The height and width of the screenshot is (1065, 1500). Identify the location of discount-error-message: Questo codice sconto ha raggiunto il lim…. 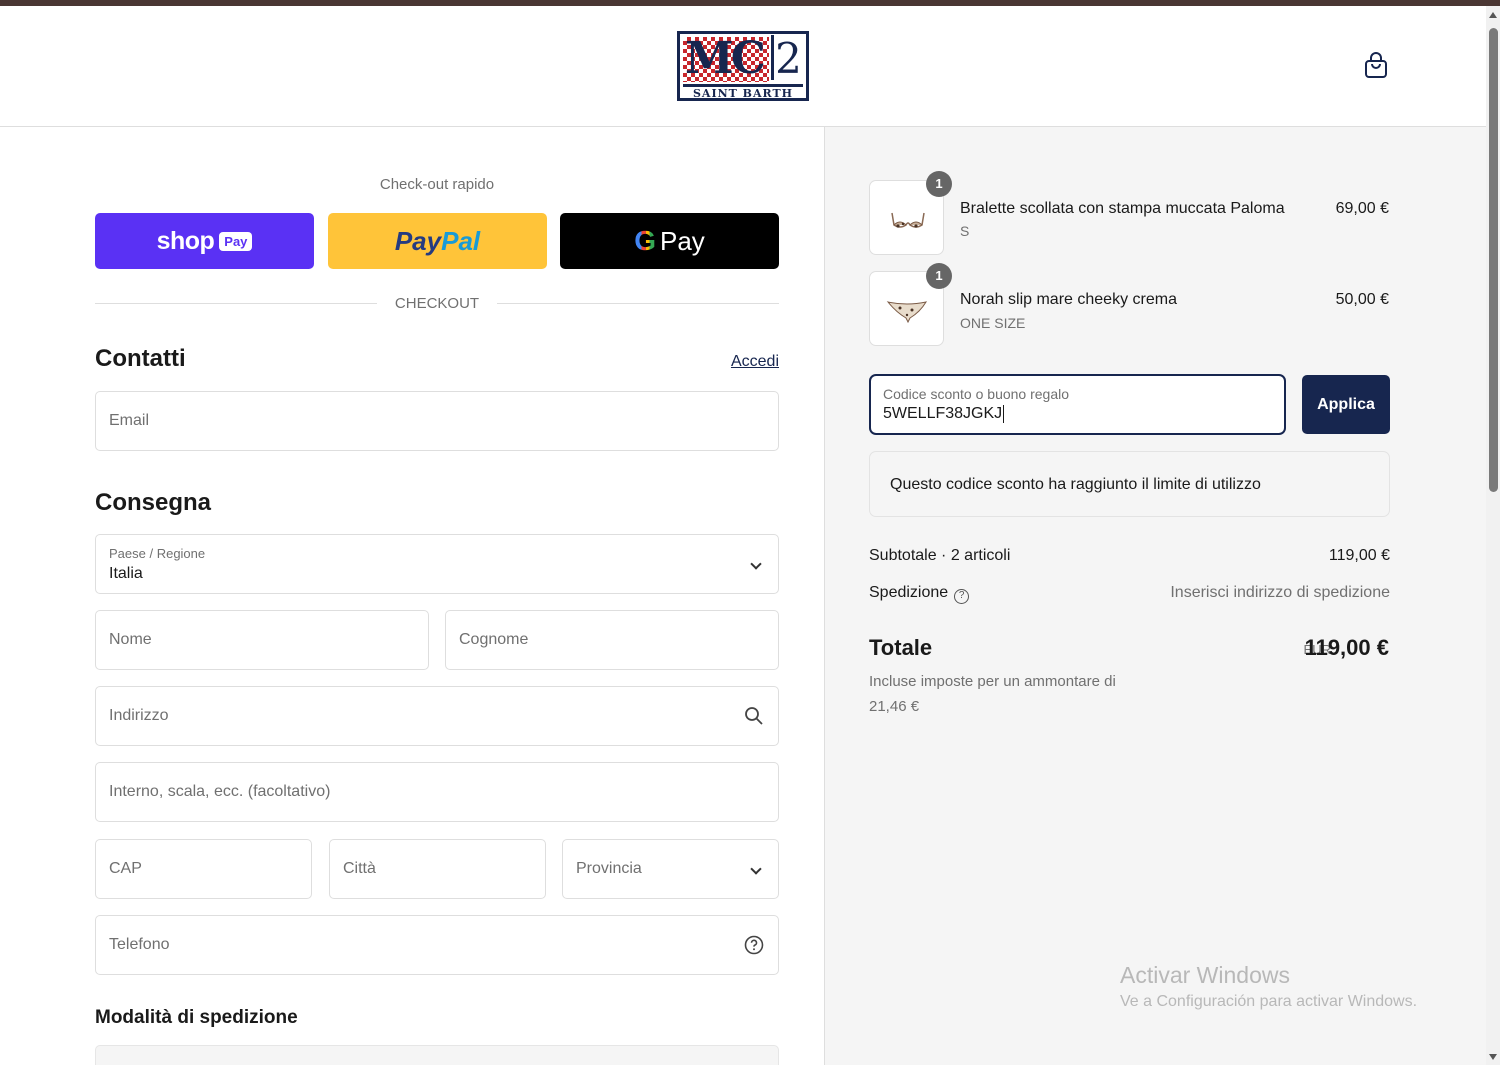
(1129, 484).